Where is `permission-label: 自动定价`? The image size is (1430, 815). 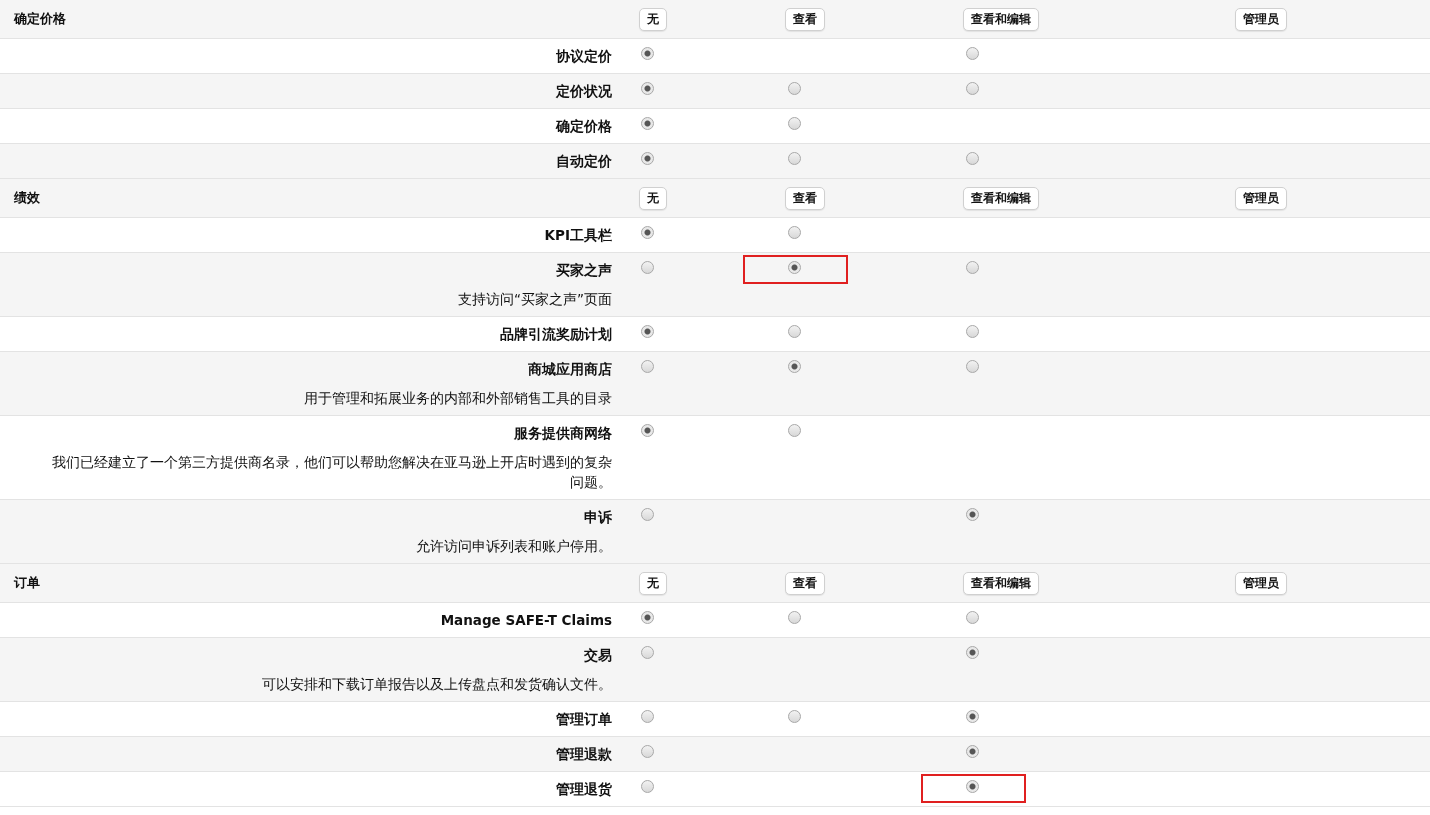
permission-label: 自动定价 is located at coordinates (584, 161).